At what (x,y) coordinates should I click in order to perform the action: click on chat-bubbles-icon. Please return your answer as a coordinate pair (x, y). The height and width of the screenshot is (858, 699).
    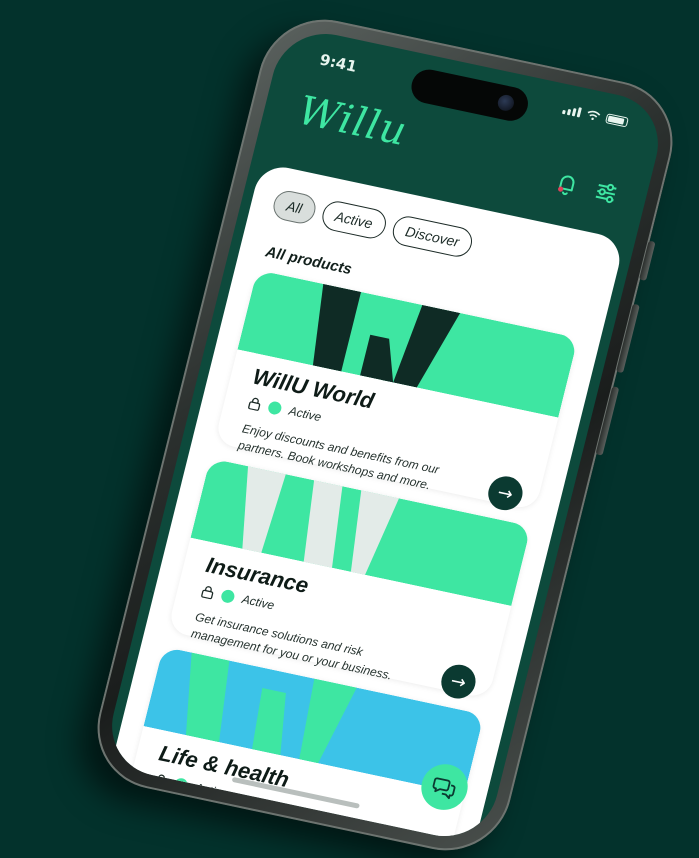
    Looking at the image, I should click on (444, 788).